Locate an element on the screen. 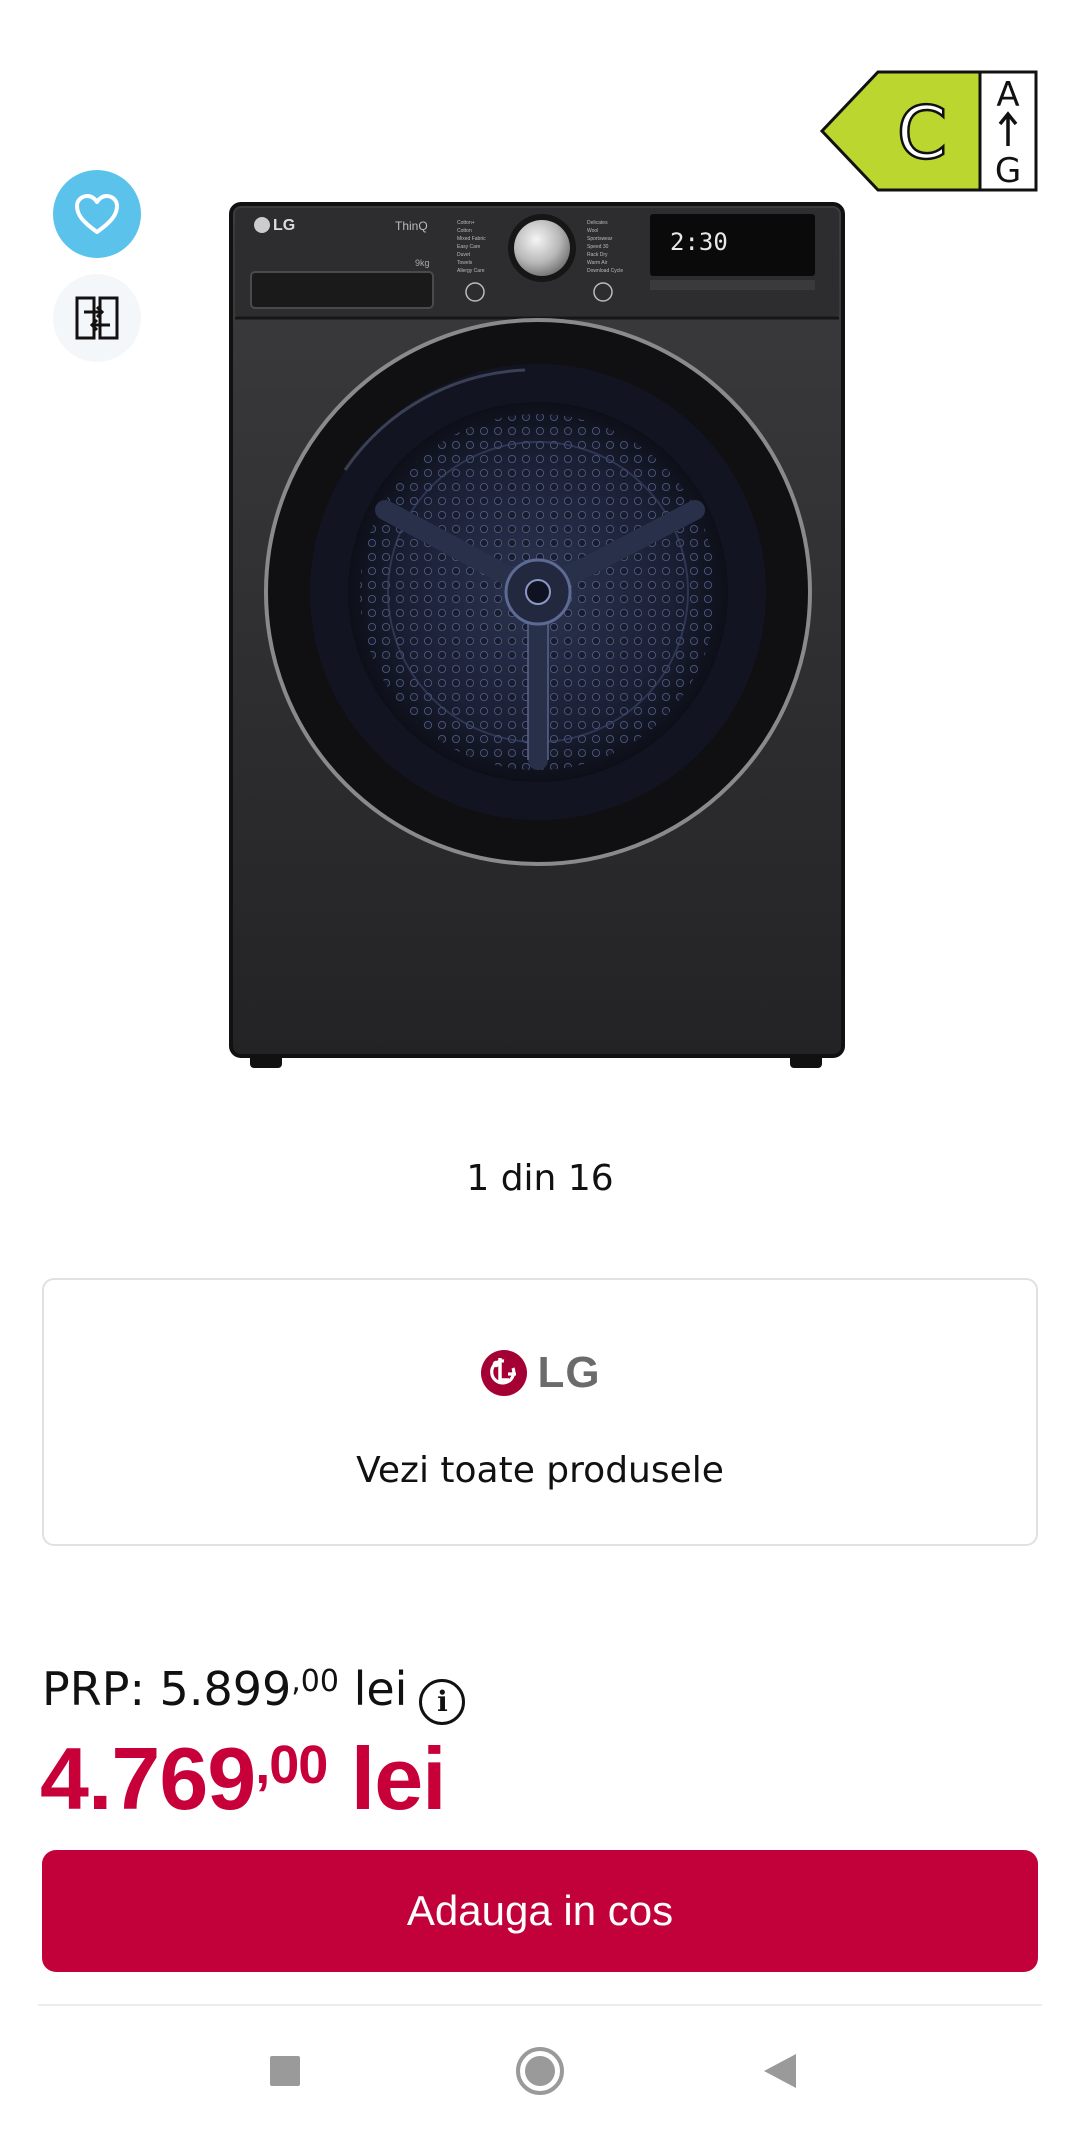 The width and height of the screenshot is (1080, 2135). svg-text: Sportswear is located at coordinates (600, 239).